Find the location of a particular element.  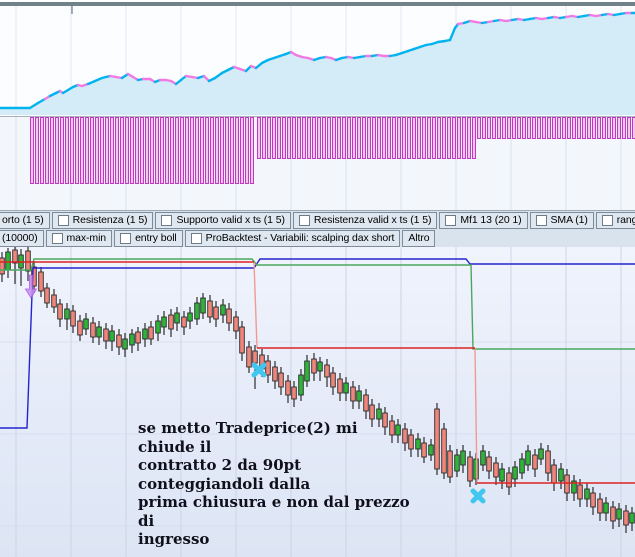

indicator-label: orto (1 5) is located at coordinates (23, 220).